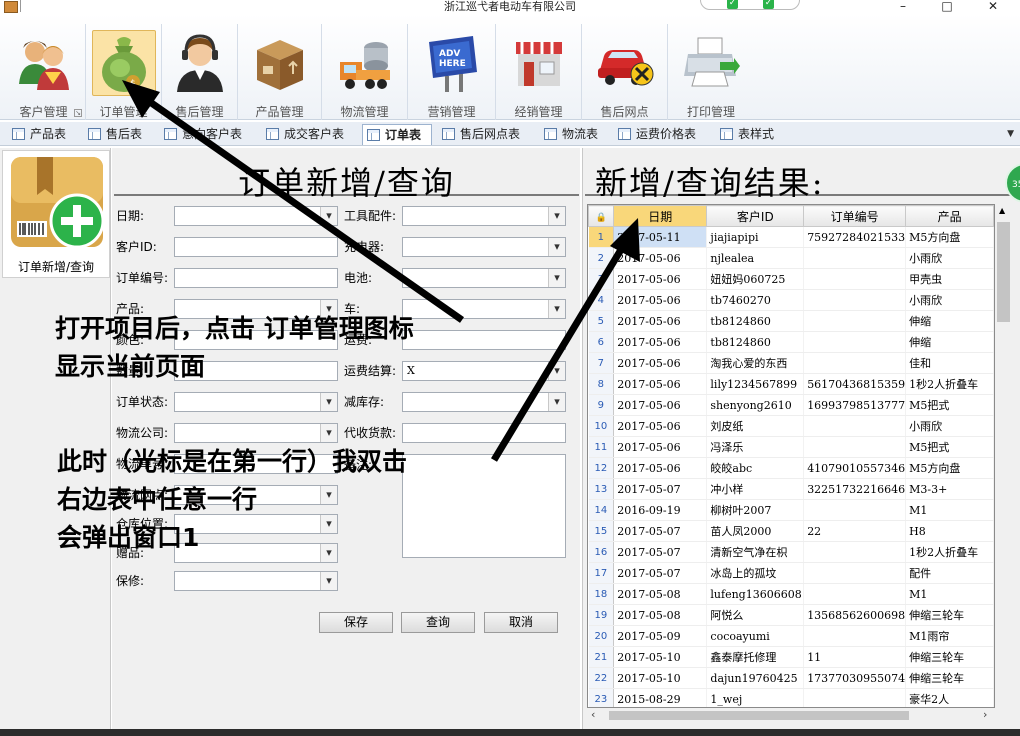 Image resolution: width=1020 pixels, height=736 pixels. I want to click on logistics-company-combo, so click(256, 433).